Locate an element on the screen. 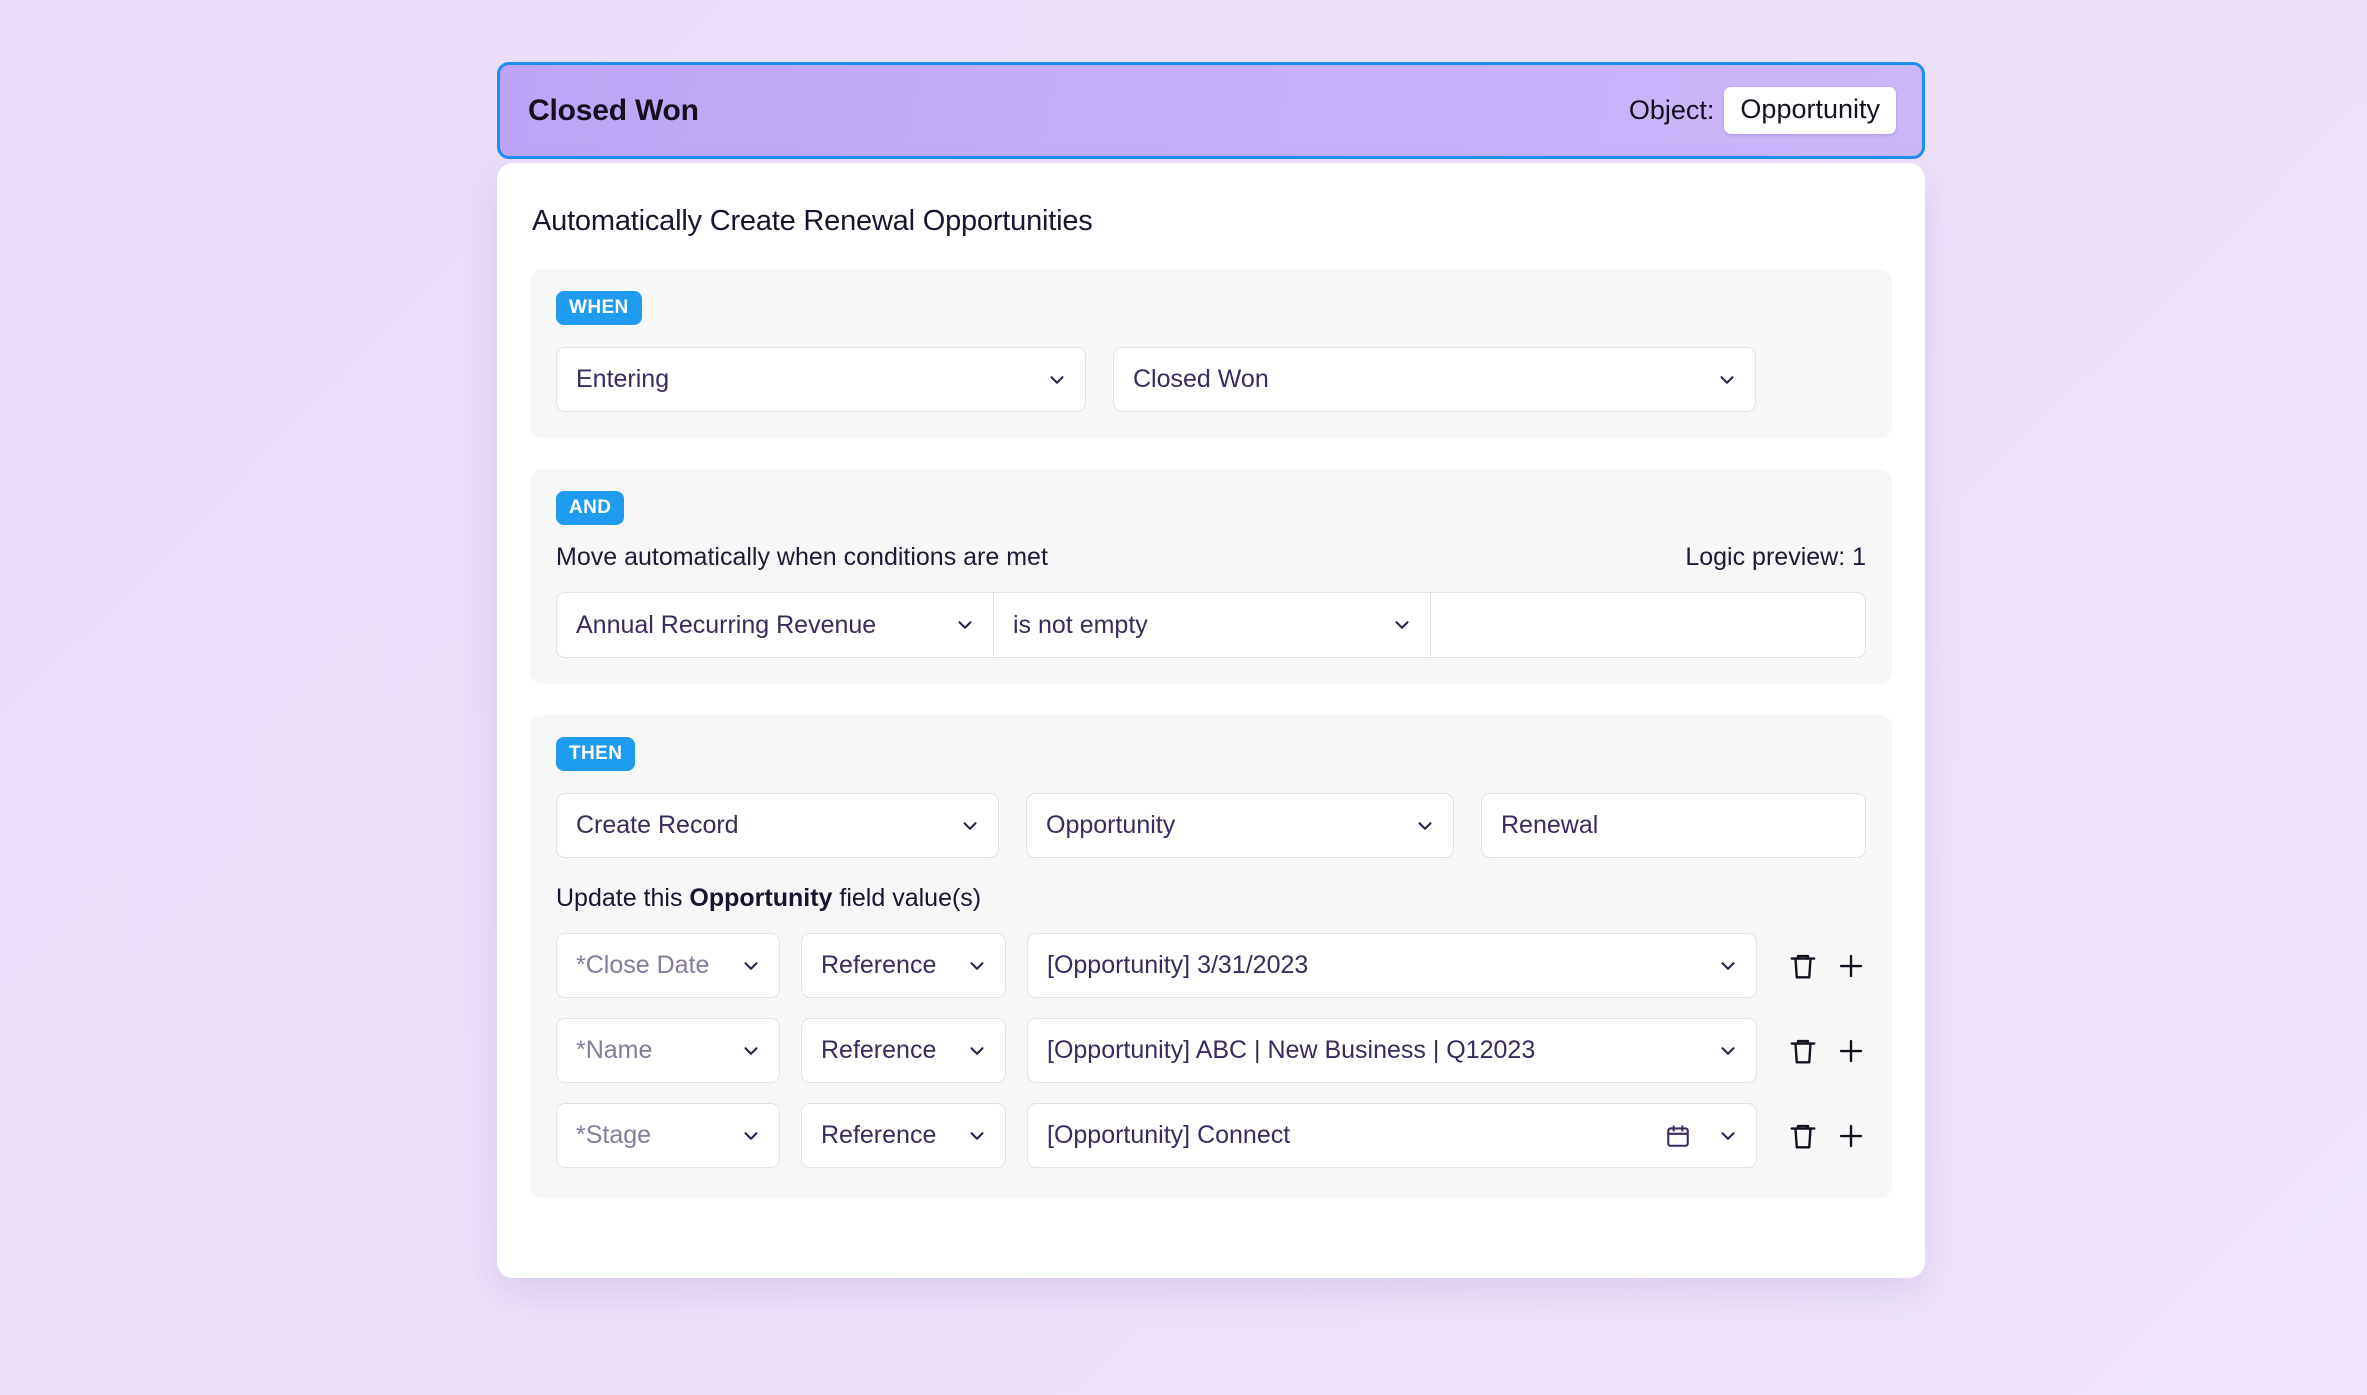  and-badge: AND is located at coordinates (590, 508).